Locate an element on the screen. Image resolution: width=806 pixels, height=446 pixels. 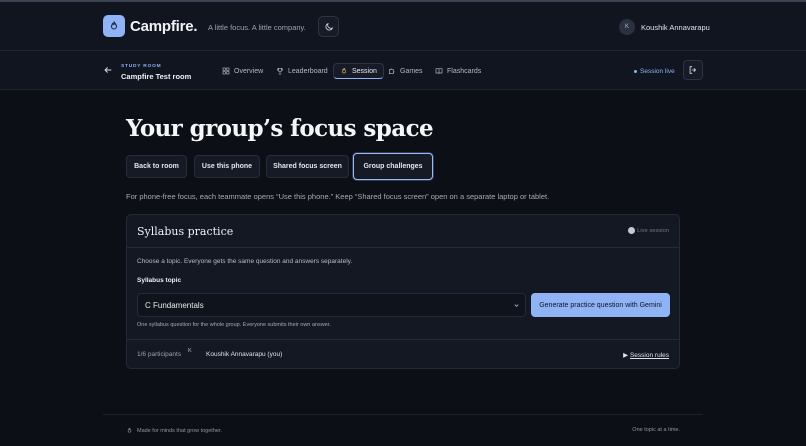
back-arrow-icon is located at coordinates (108, 70).